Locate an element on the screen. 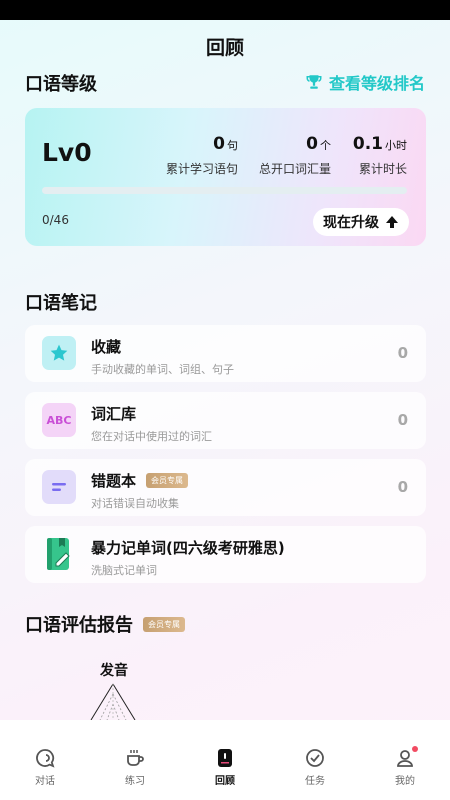 Image resolution: width=450 pixels, height=800 pixels. page-title: 回顾 is located at coordinates (224, 48).